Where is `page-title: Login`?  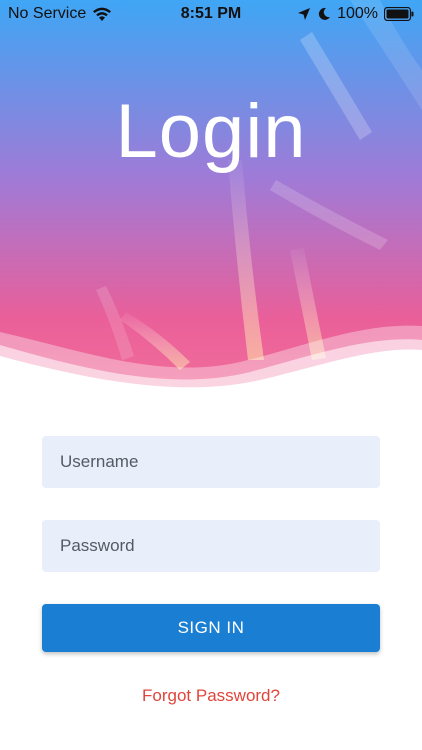
page-title: Login is located at coordinates (211, 131).